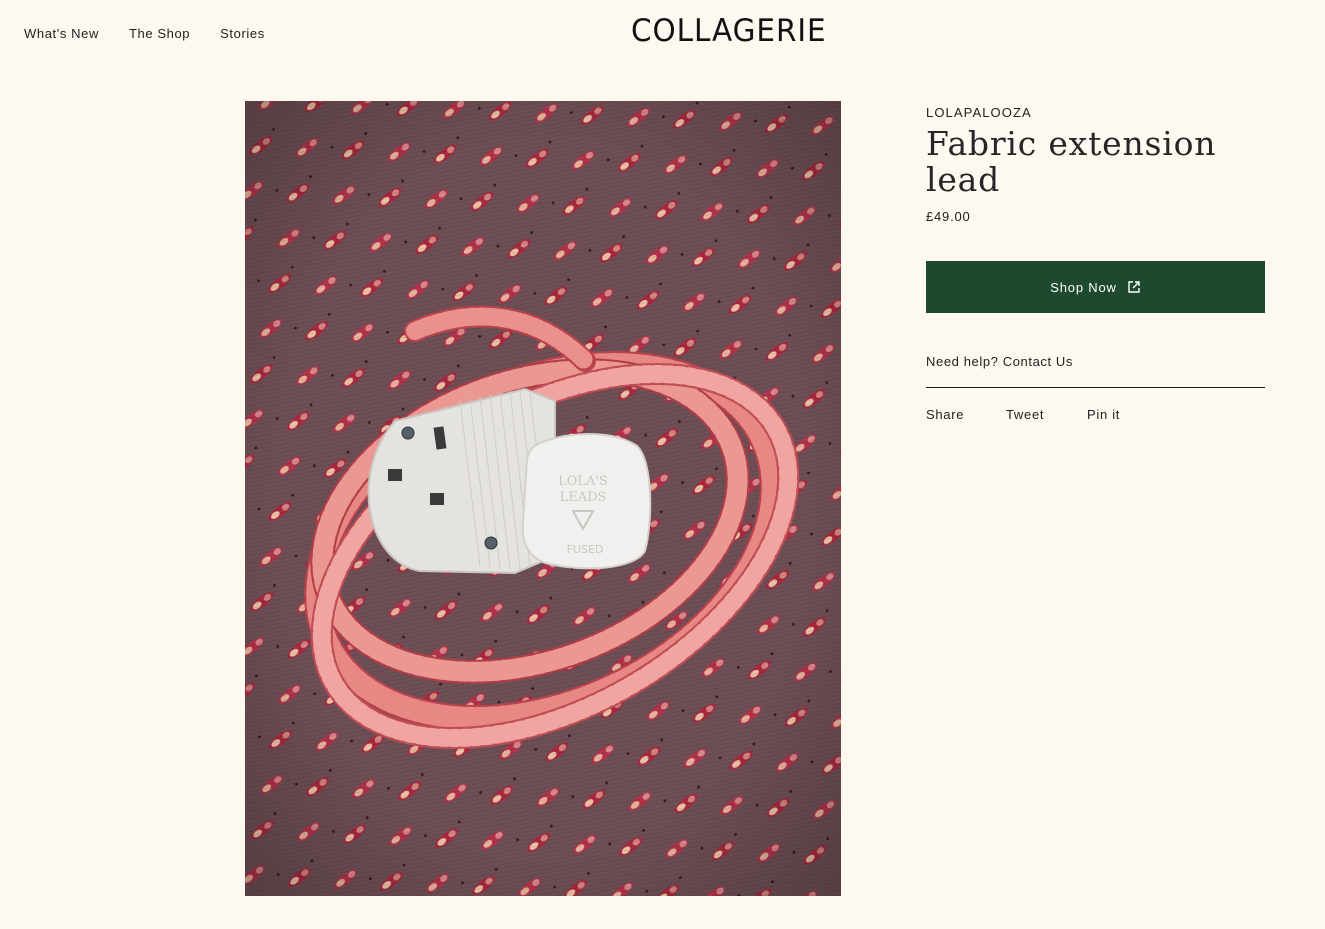 This screenshot has width=1325, height=929. What do you see at coordinates (1071, 161) in the screenshot?
I see `product-title: Fabric extension lead` at bounding box center [1071, 161].